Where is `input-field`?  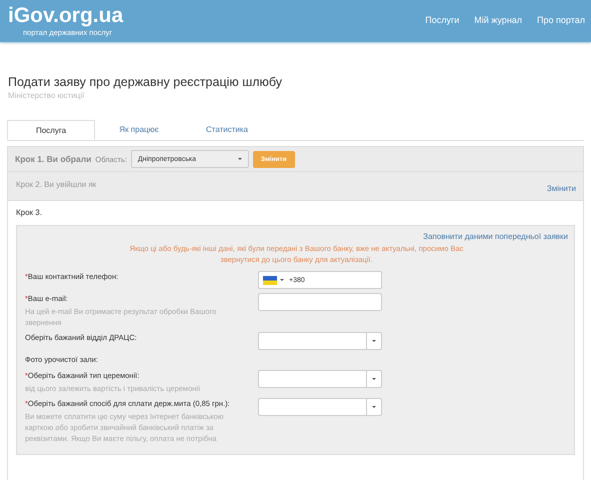
input-field is located at coordinates (320, 302).